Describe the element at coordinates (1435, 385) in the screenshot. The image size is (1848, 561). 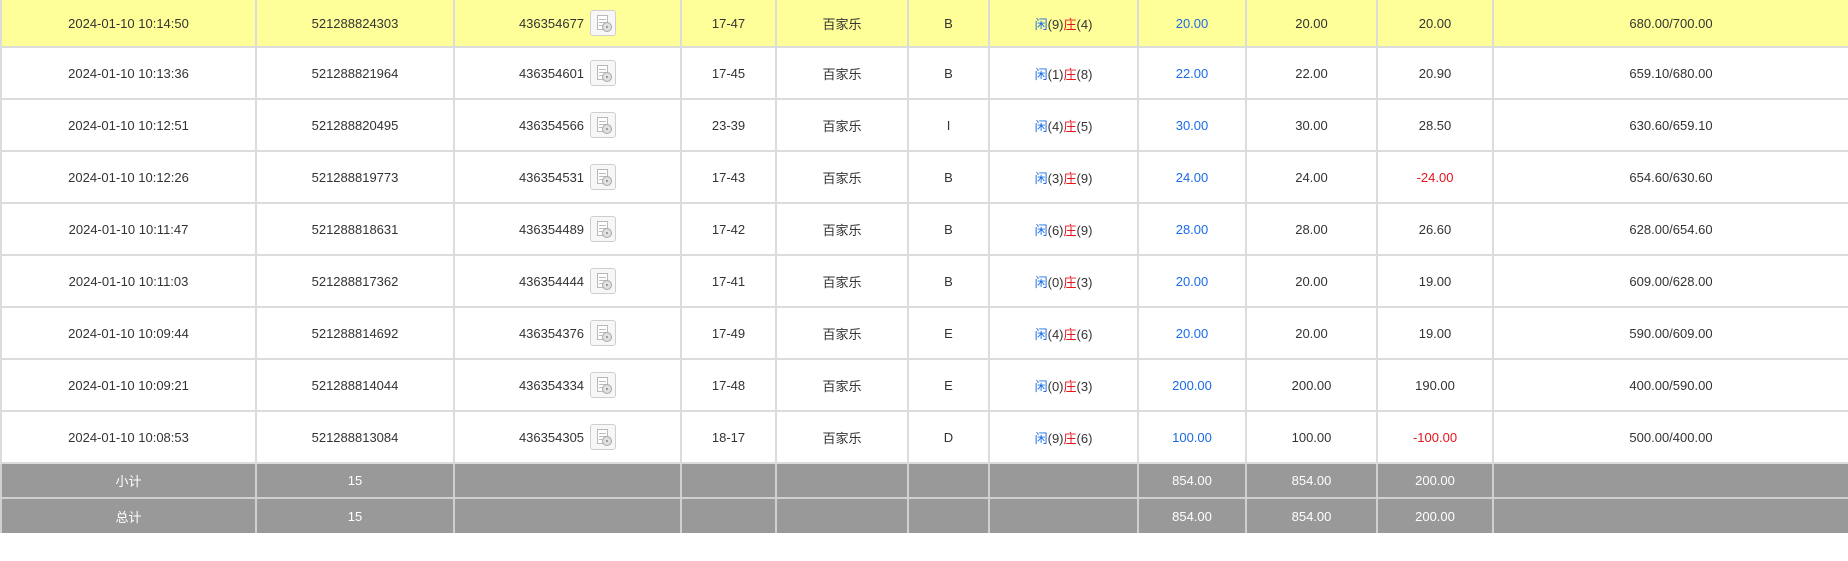
I see `payout-cell: 190.00` at that location.